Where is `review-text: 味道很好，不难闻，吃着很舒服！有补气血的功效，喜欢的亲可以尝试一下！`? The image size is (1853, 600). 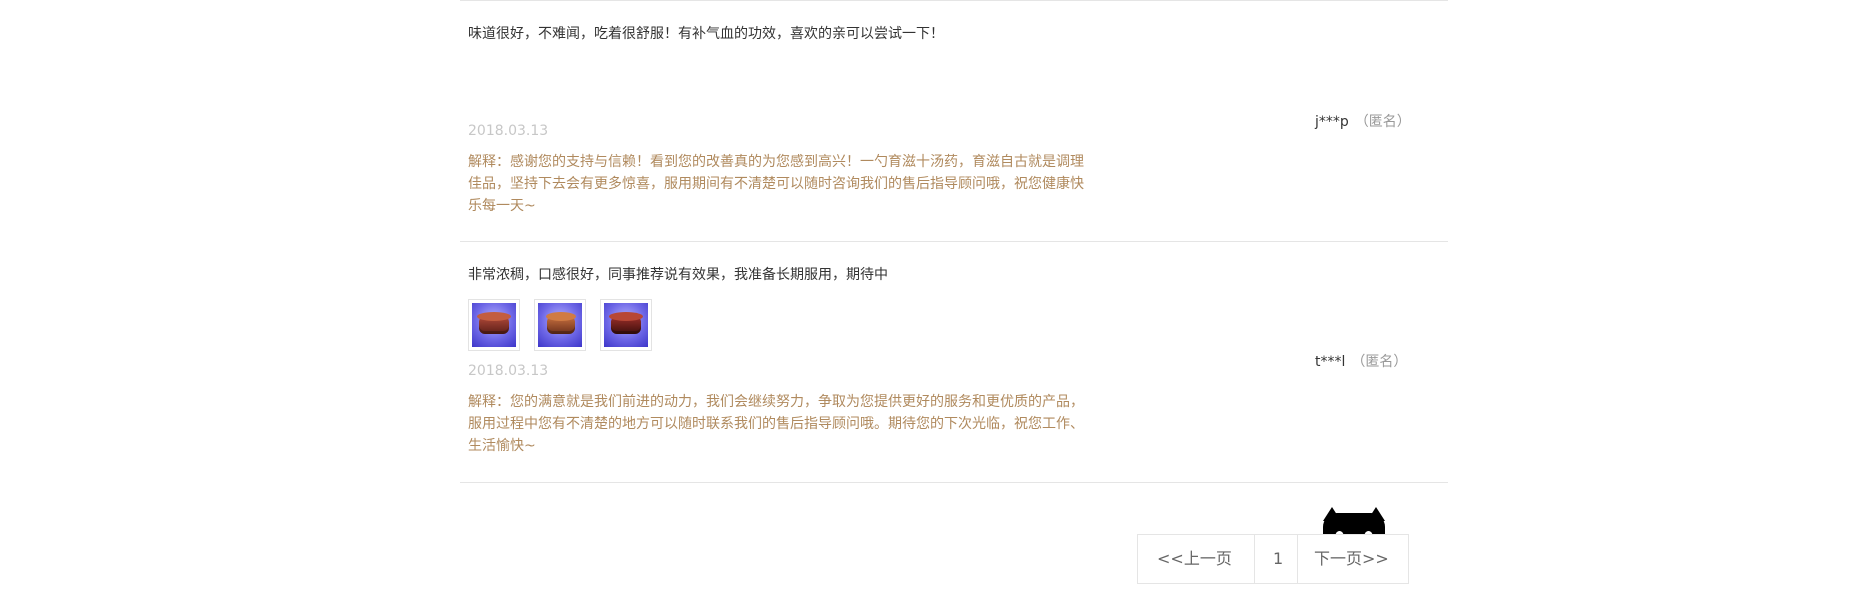
review-text: 味道很好，不难闻，吃着很舒服！有补气血的功效，喜欢的亲可以尝试一下！ is located at coordinates (706, 34).